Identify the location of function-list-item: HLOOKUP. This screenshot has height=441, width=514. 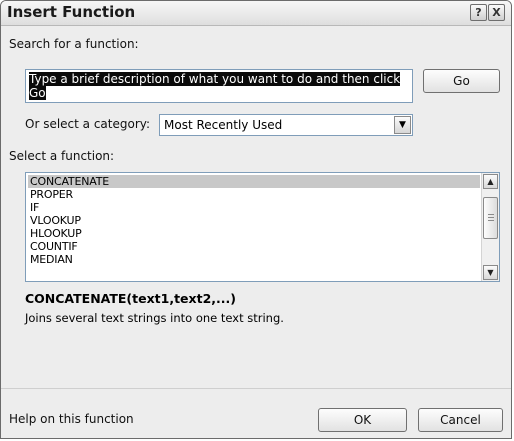
(254, 233).